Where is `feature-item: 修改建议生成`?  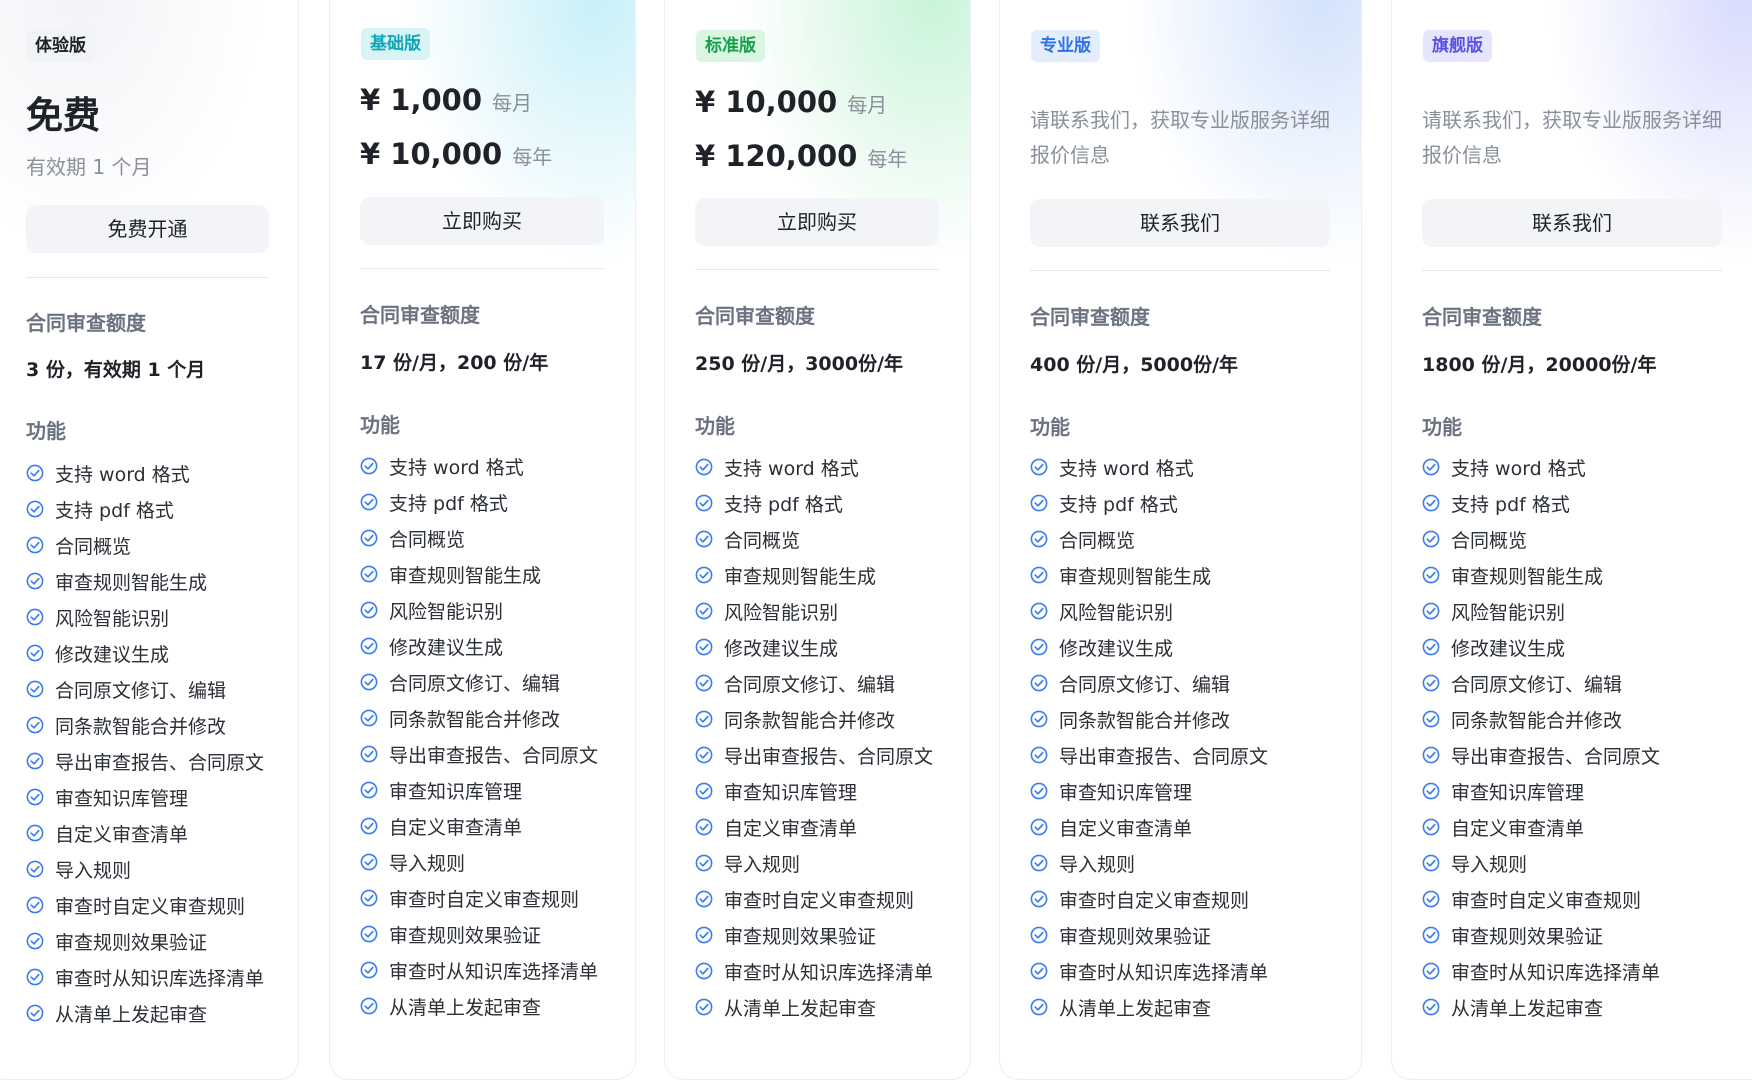
feature-item: 修改建议生成 is located at coordinates (479, 646).